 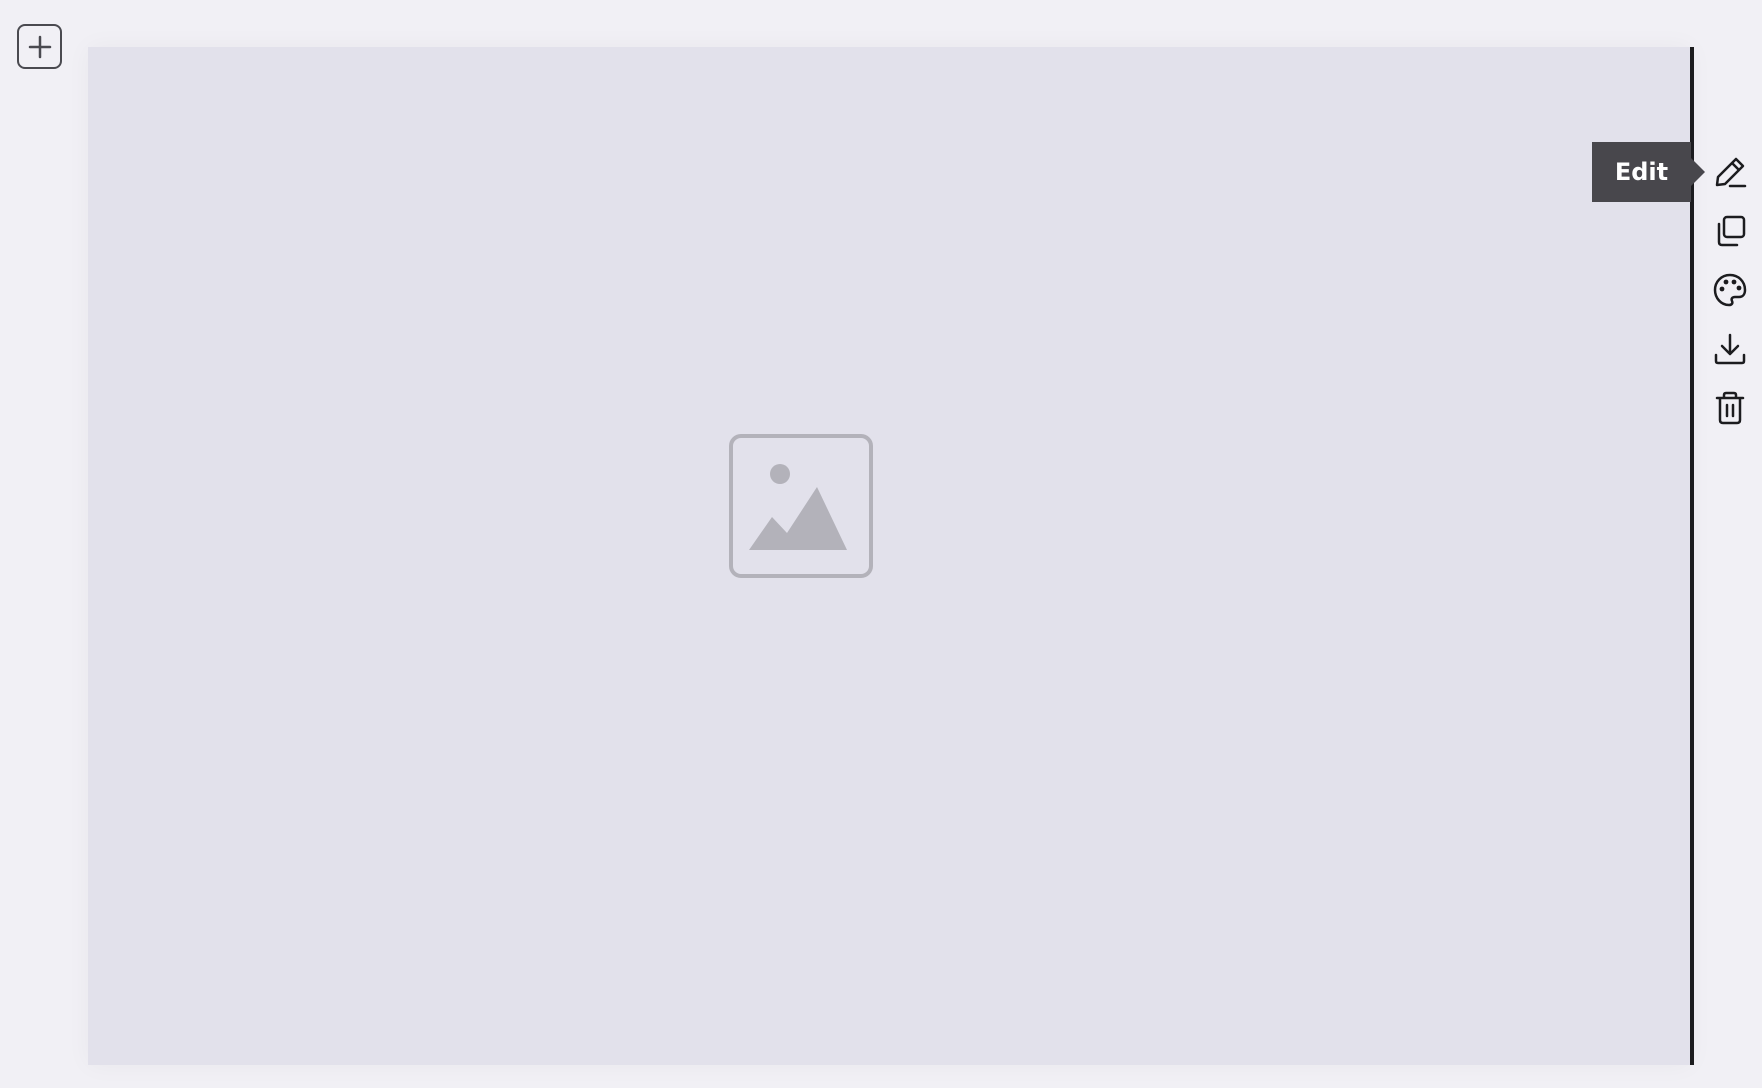 I want to click on duplicate-icon, so click(x=1731, y=231).